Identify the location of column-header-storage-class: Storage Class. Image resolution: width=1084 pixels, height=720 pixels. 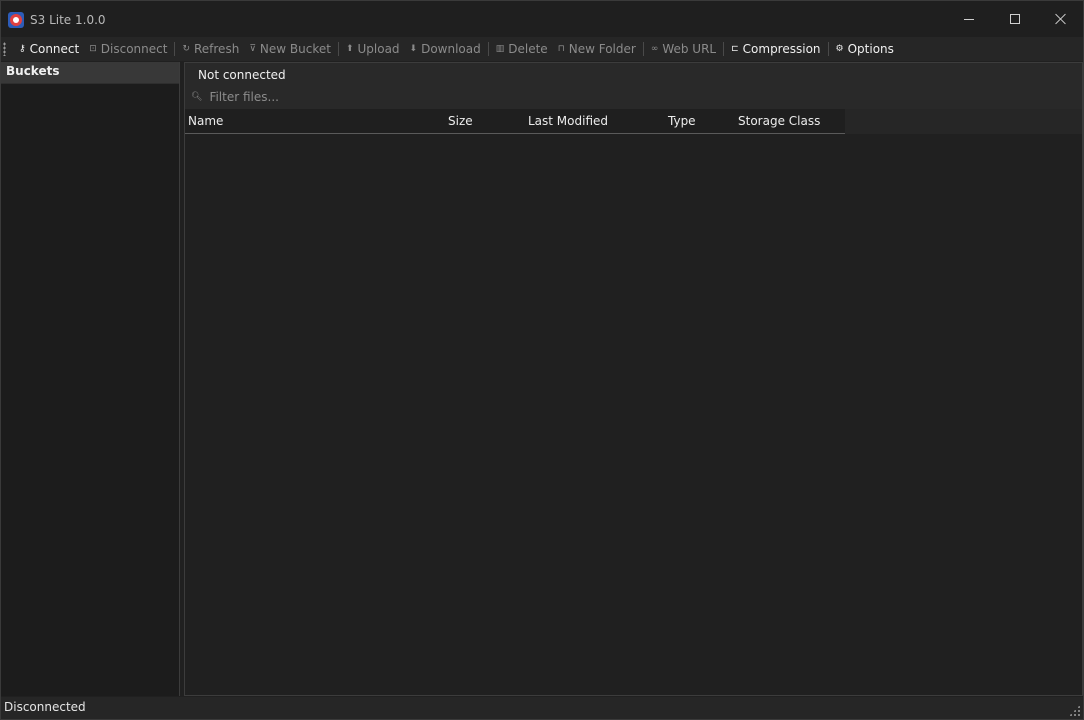
(790, 121).